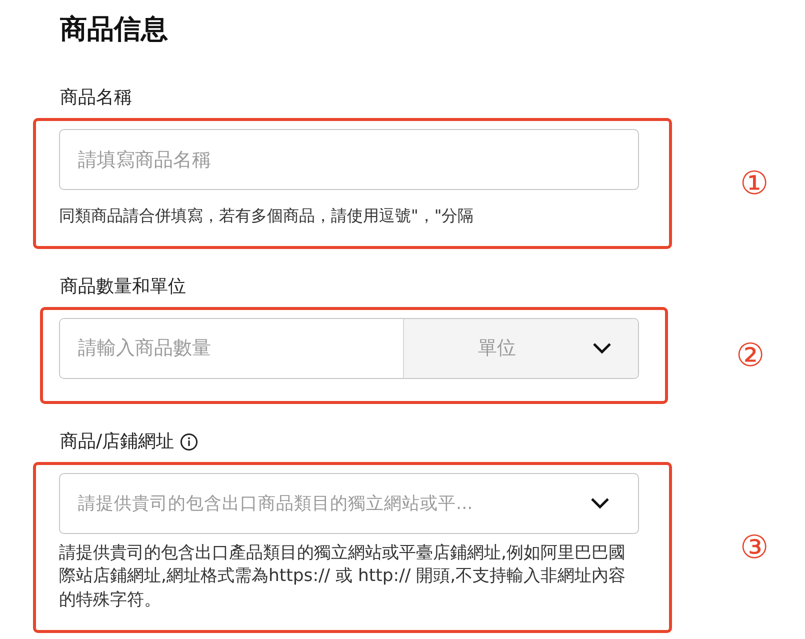 Image resolution: width=805 pixels, height=639 pixels. Describe the element at coordinates (750, 355) in the screenshot. I see `step-number: ②` at that location.